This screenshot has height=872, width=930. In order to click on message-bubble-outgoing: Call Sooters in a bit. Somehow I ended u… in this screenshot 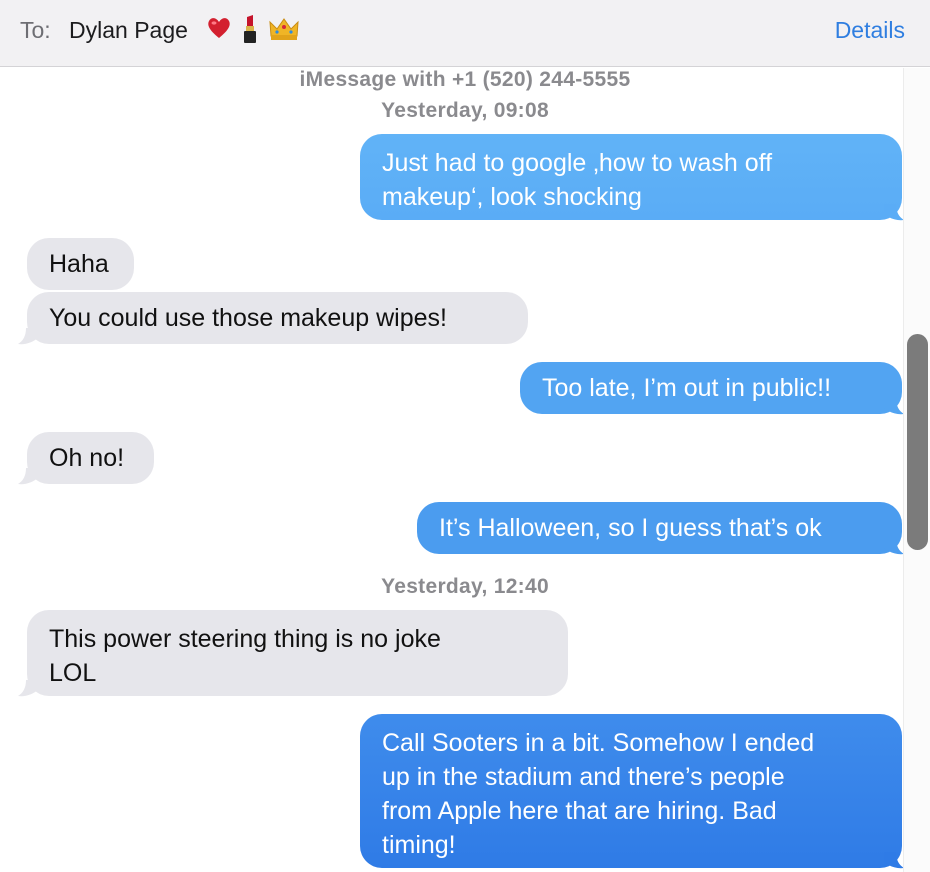, I will do `click(631, 791)`.